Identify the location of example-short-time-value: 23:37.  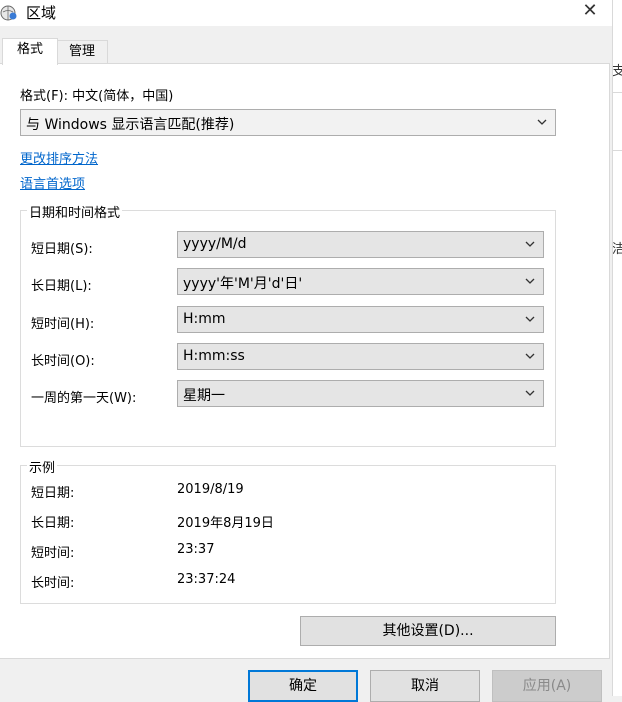
(196, 549).